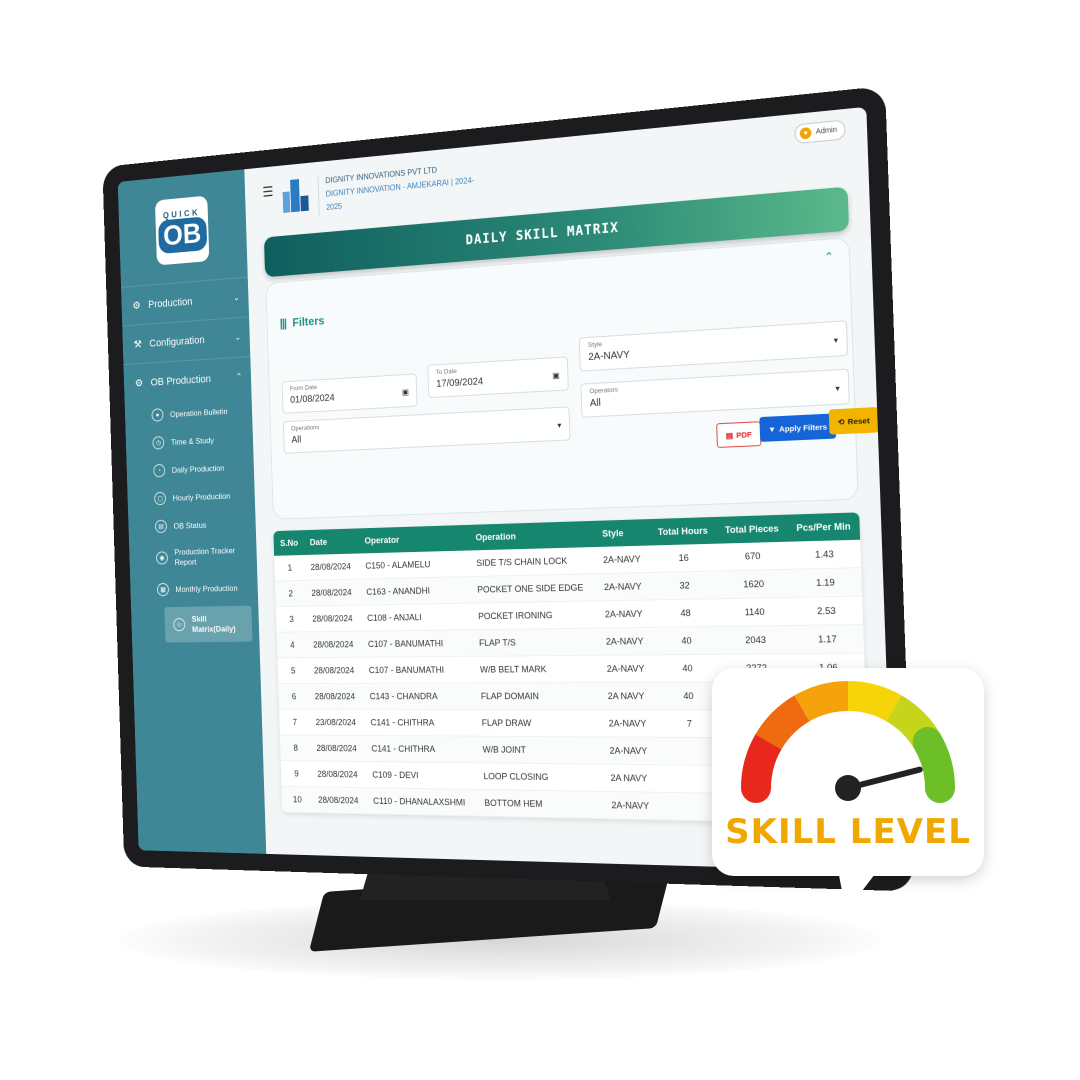 The width and height of the screenshot is (1080, 1080). What do you see at coordinates (206, 588) in the screenshot?
I see `sidebar-subitem-label: Monthly Production` at bounding box center [206, 588].